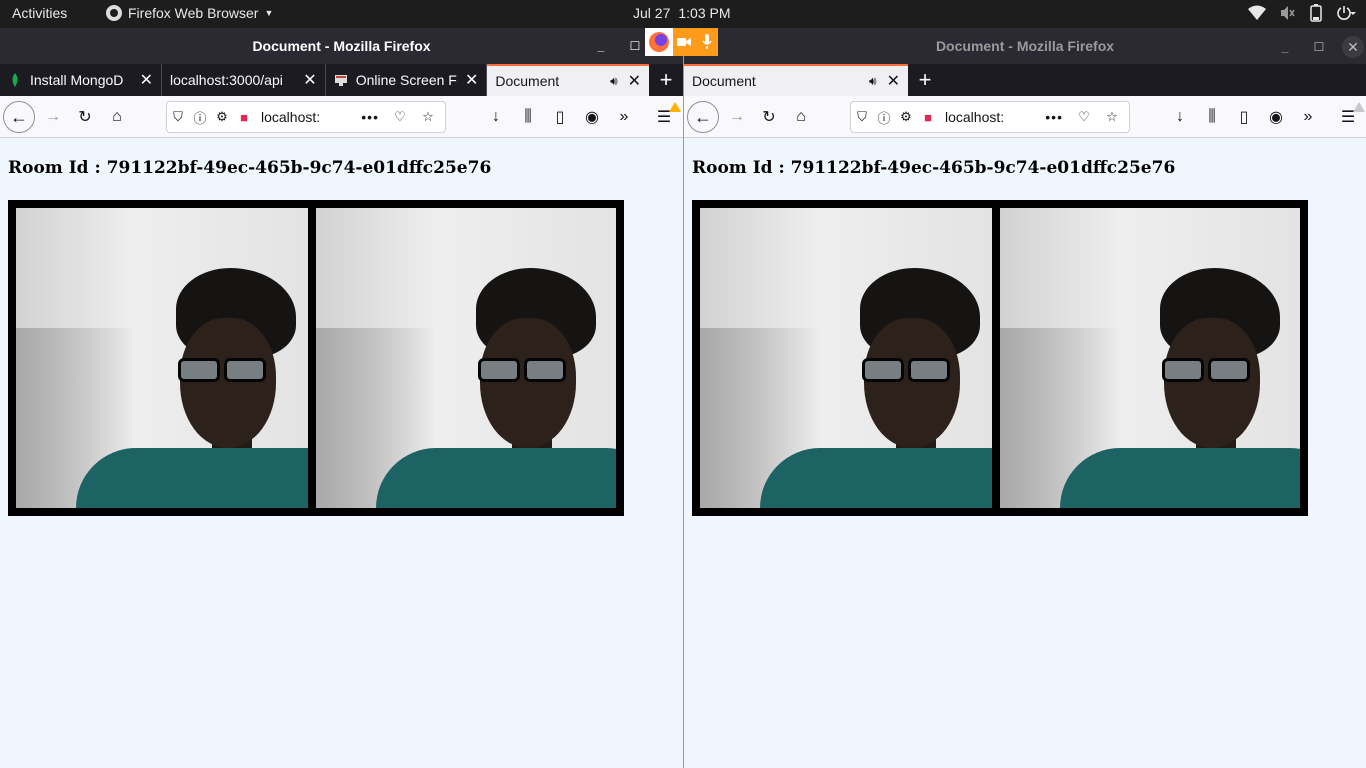 The image size is (1366, 768). What do you see at coordinates (1346, 13) in the screenshot?
I see `power-menu-icon` at bounding box center [1346, 13].